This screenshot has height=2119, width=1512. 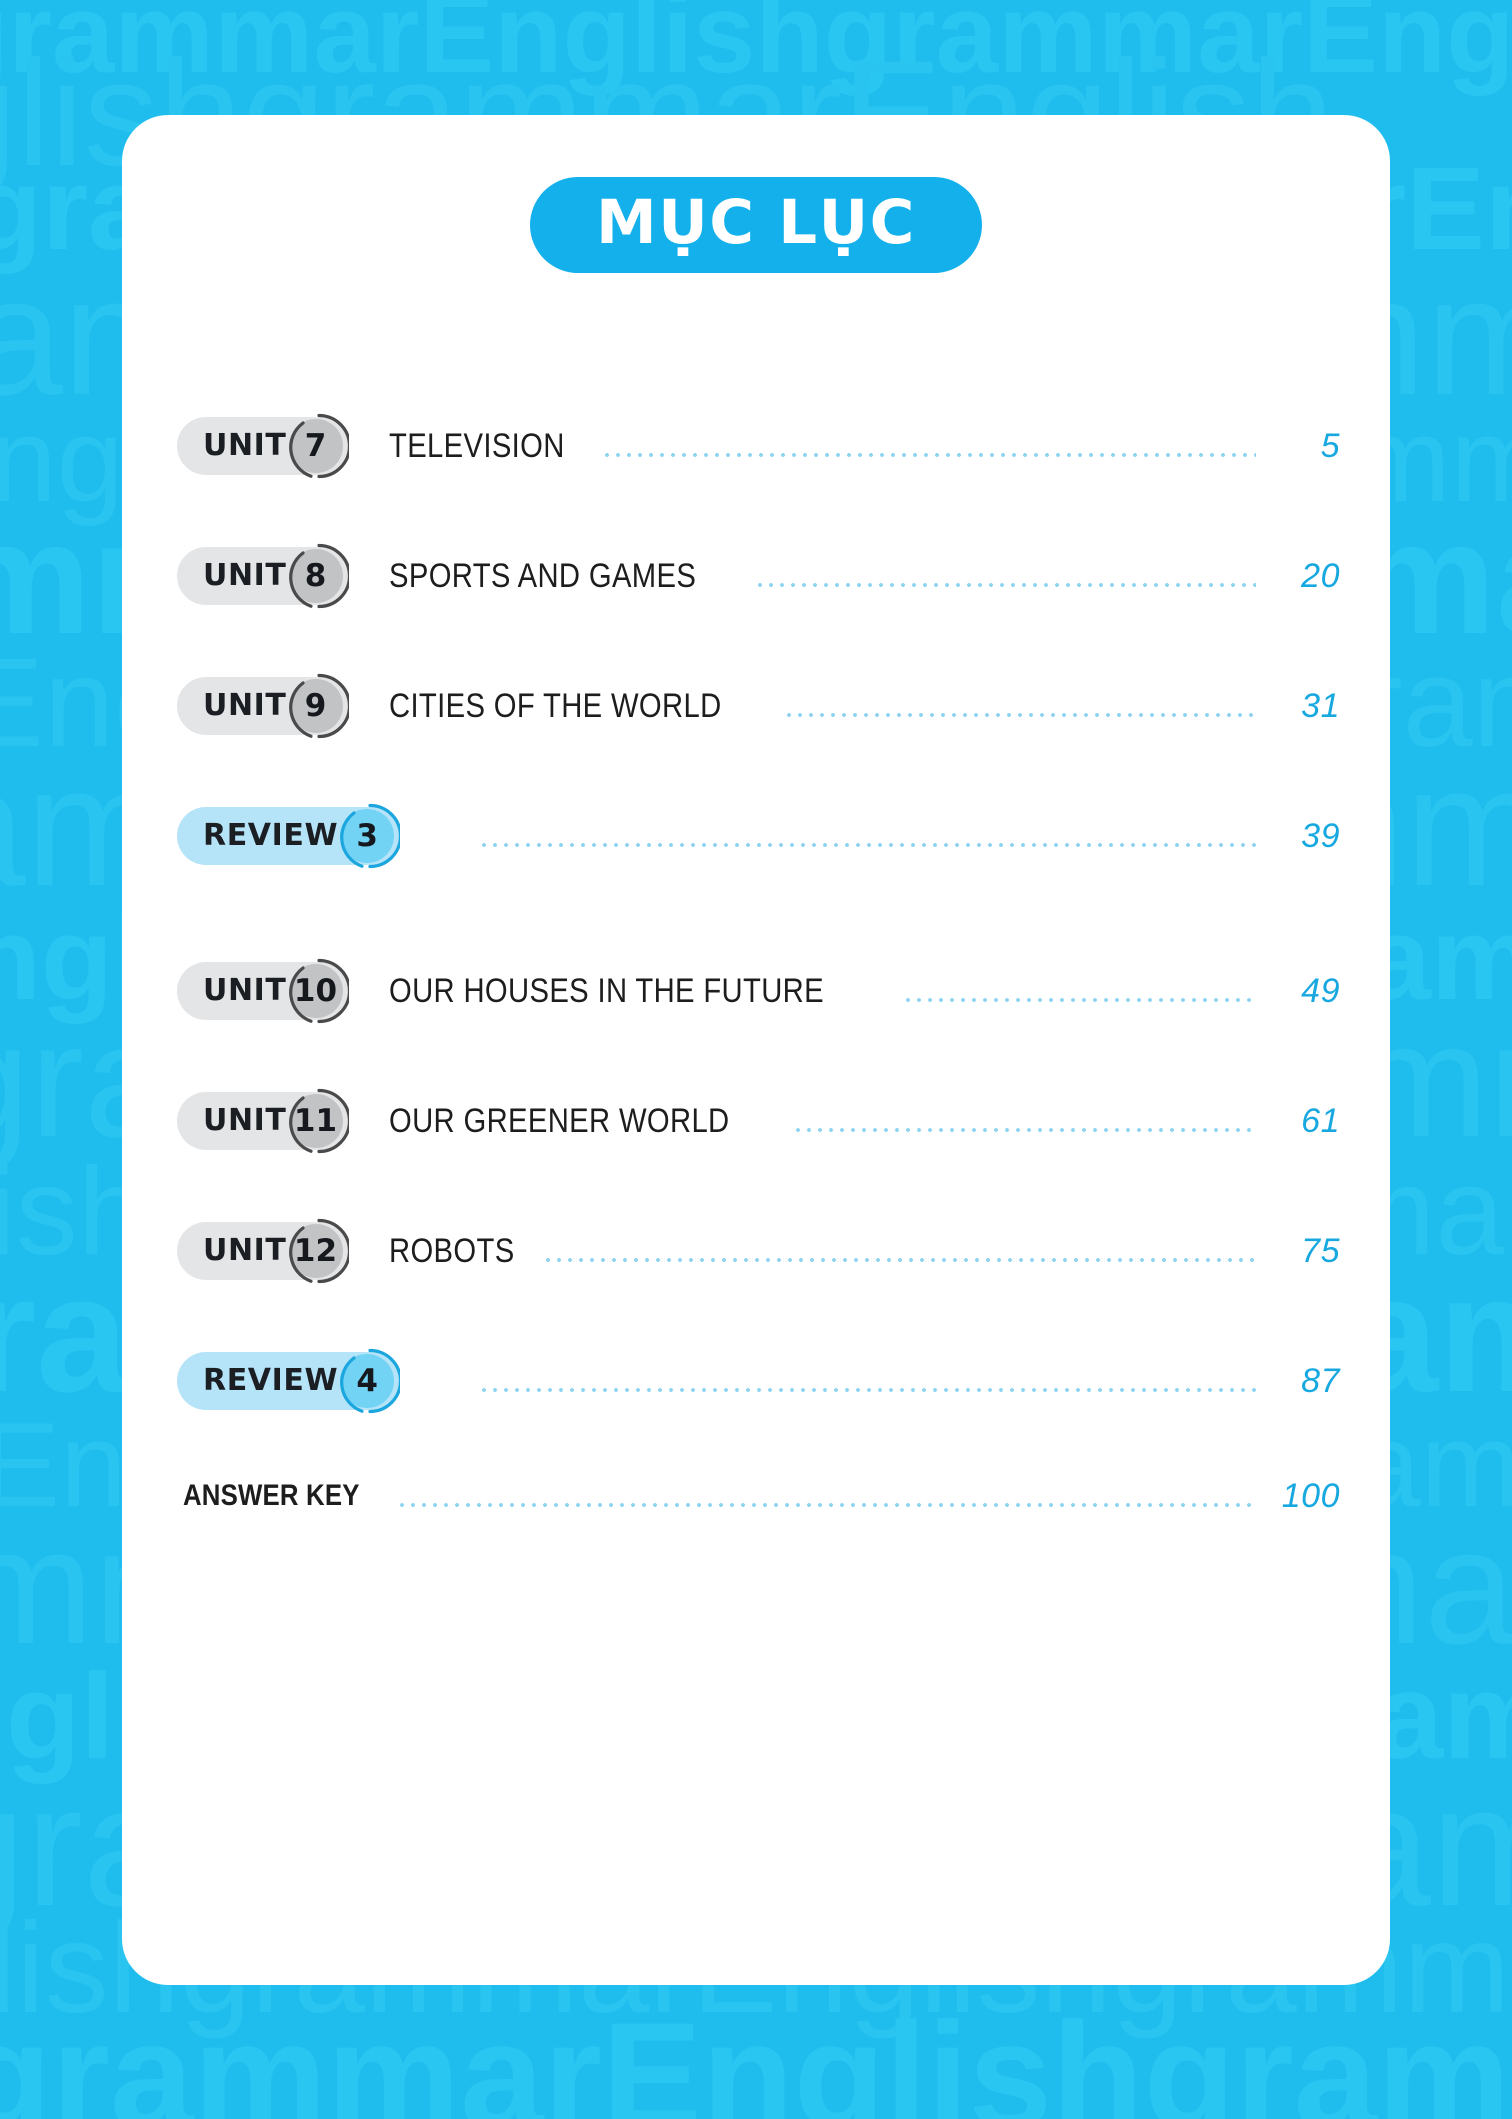 I want to click on entry-page-number: 100, so click(x=1310, y=1496).